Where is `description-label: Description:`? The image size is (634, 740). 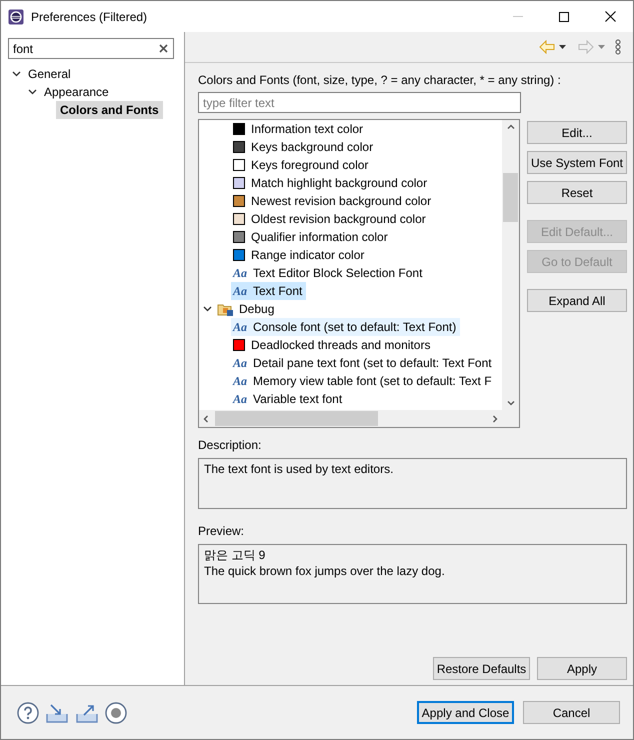
description-label: Description: is located at coordinates (230, 445).